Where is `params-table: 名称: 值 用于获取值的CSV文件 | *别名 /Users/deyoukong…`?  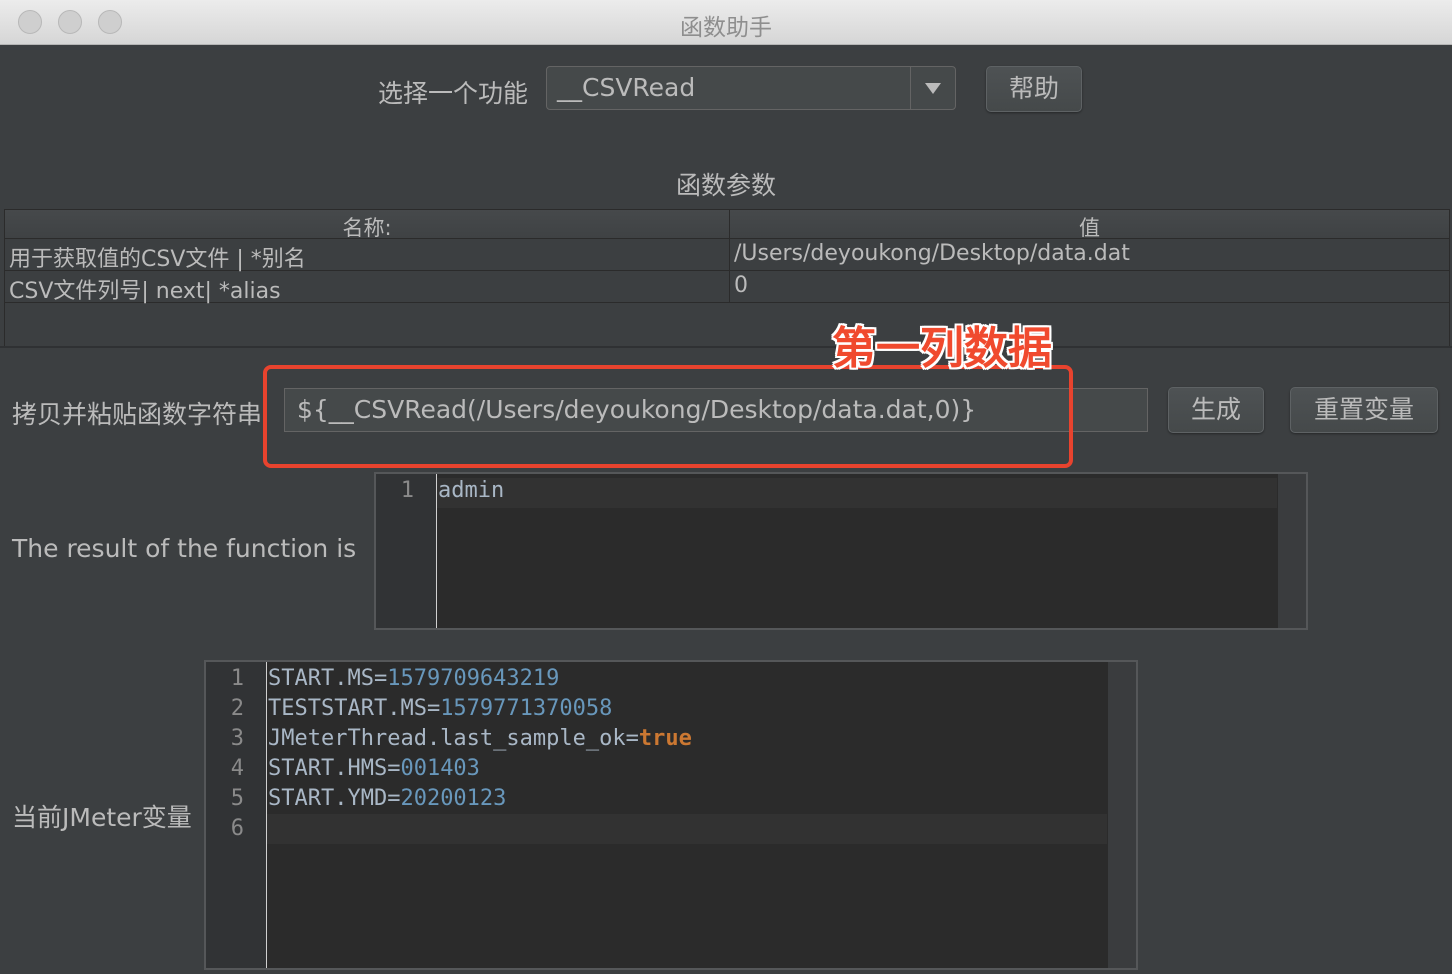
params-table: 名称: 值 用于获取值的CSV文件 | *别名 /Users/deyoukong… is located at coordinates (727, 278).